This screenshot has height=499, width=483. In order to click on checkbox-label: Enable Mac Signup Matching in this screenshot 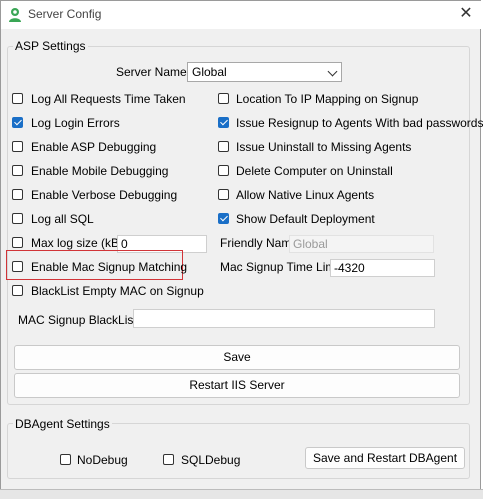, I will do `click(109, 267)`.